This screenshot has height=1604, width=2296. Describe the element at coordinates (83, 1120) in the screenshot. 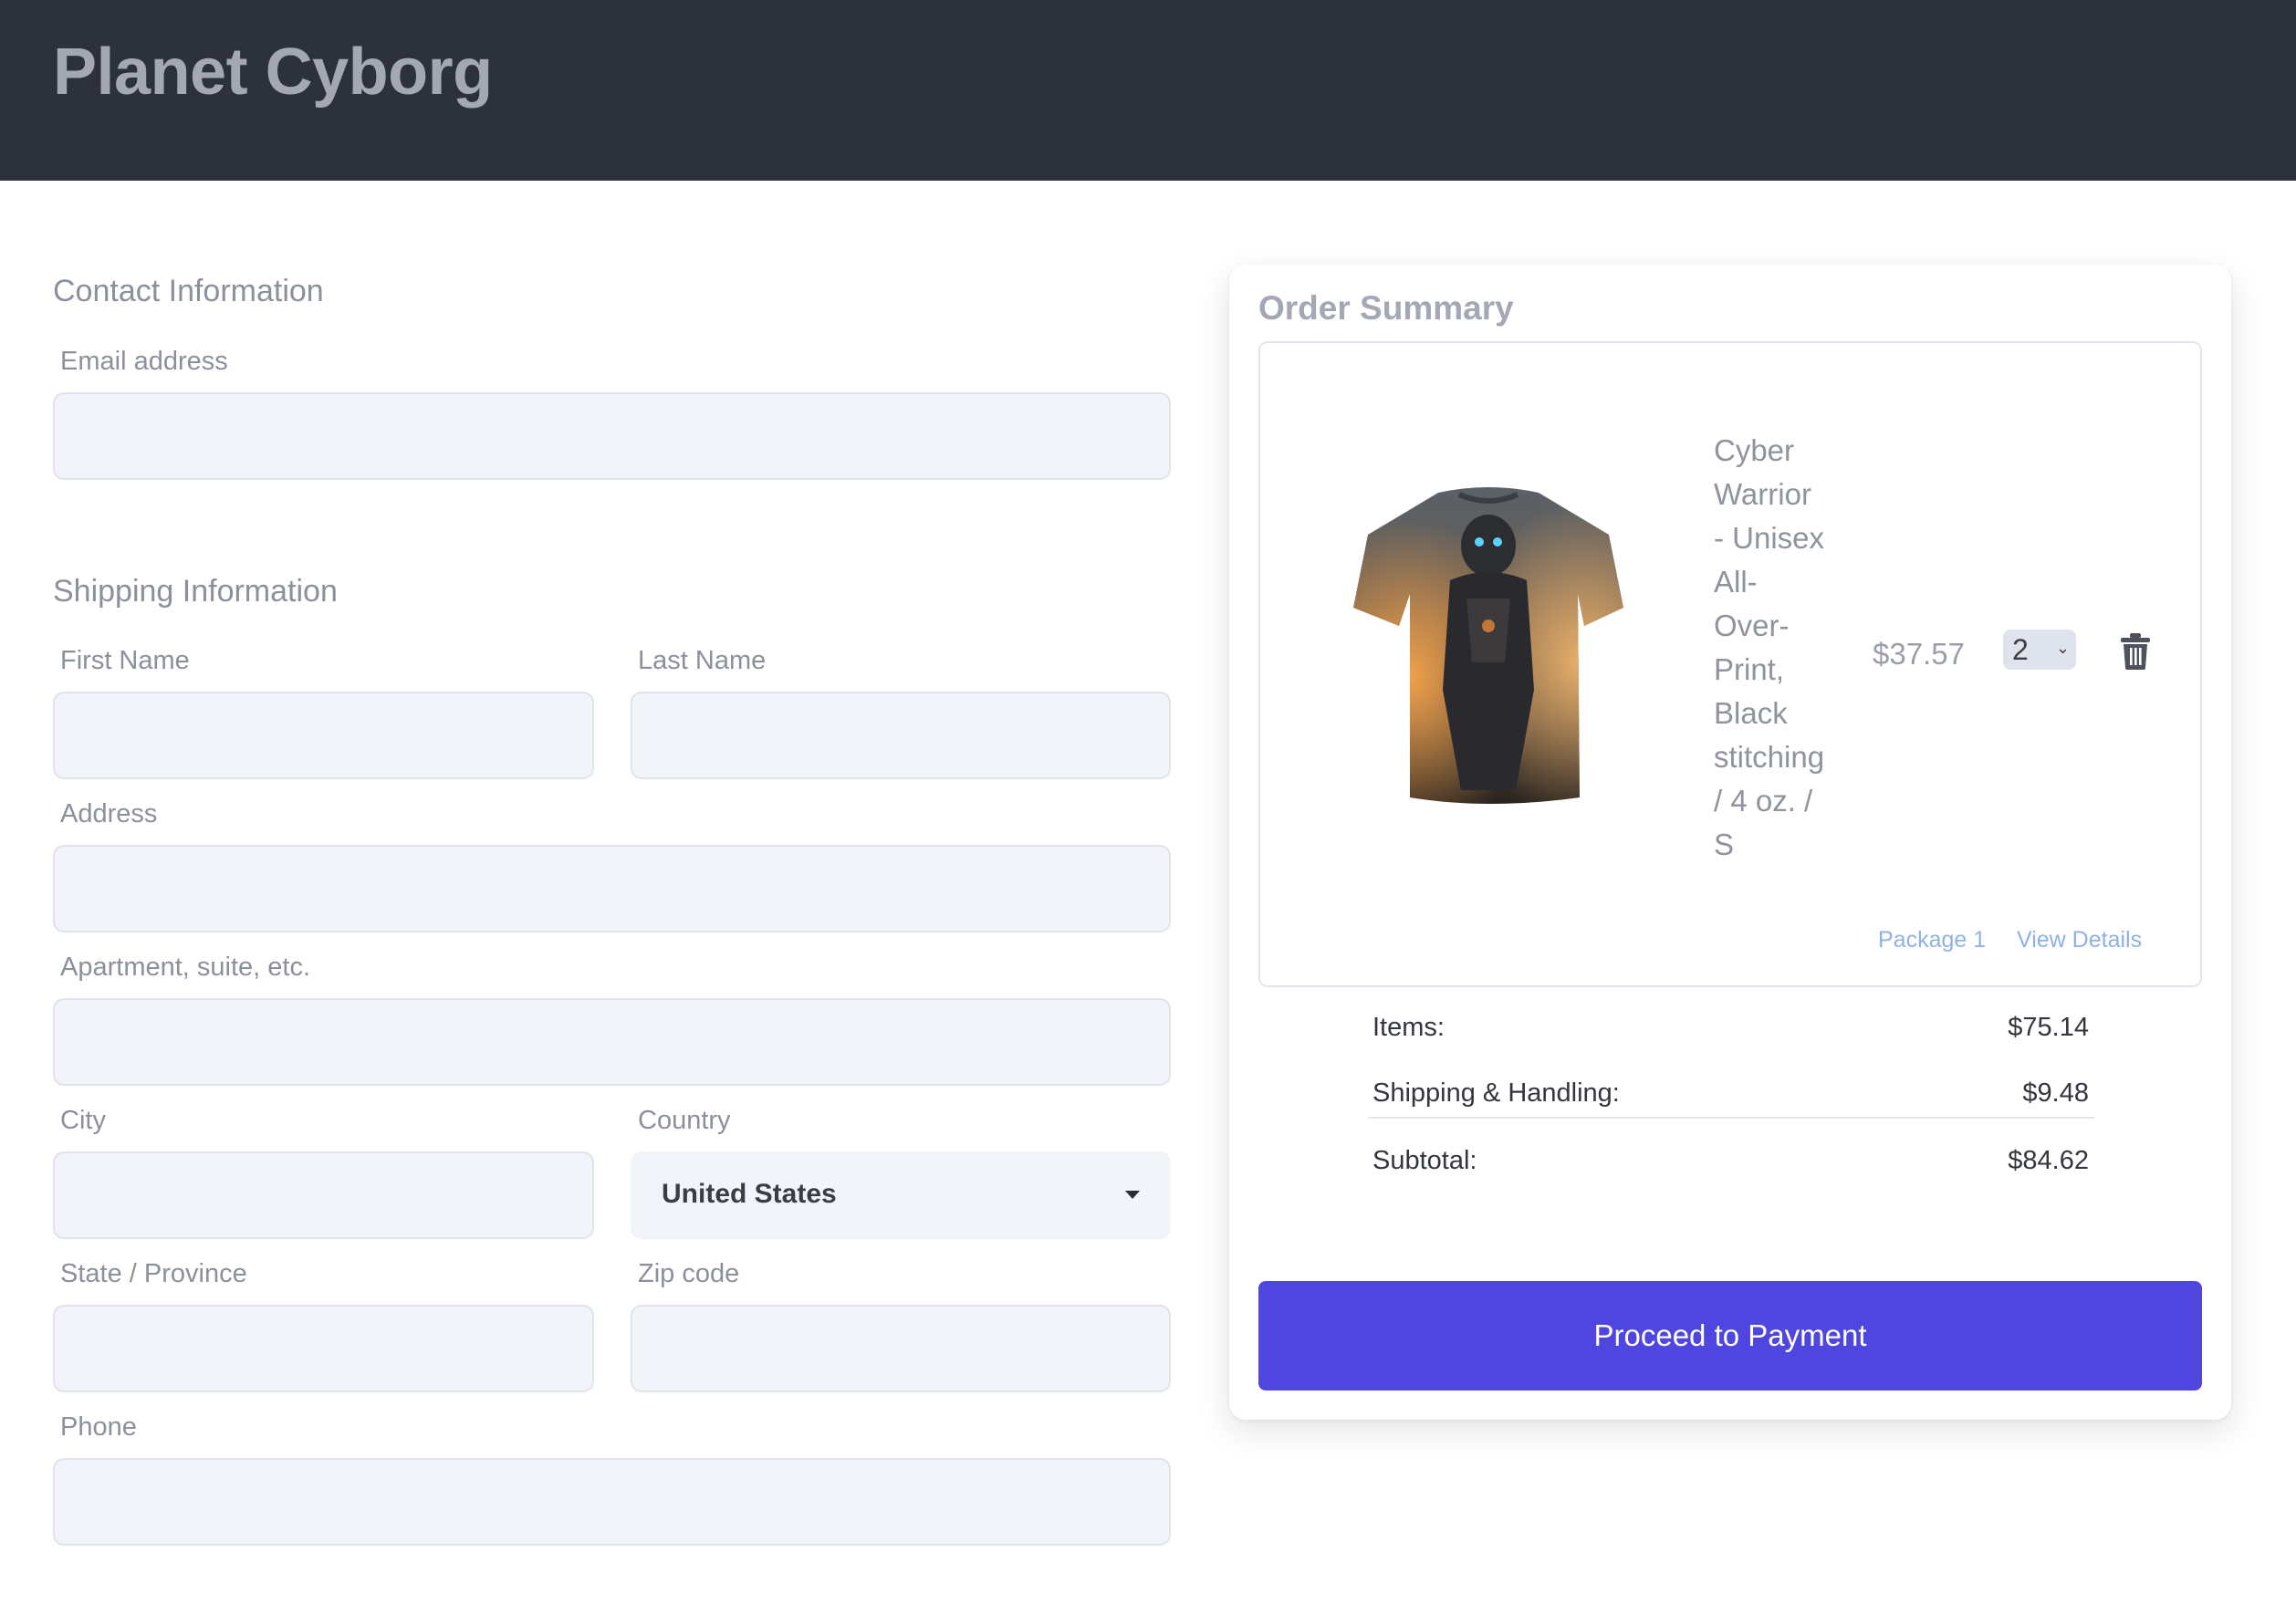

I see `city-label: City` at that location.